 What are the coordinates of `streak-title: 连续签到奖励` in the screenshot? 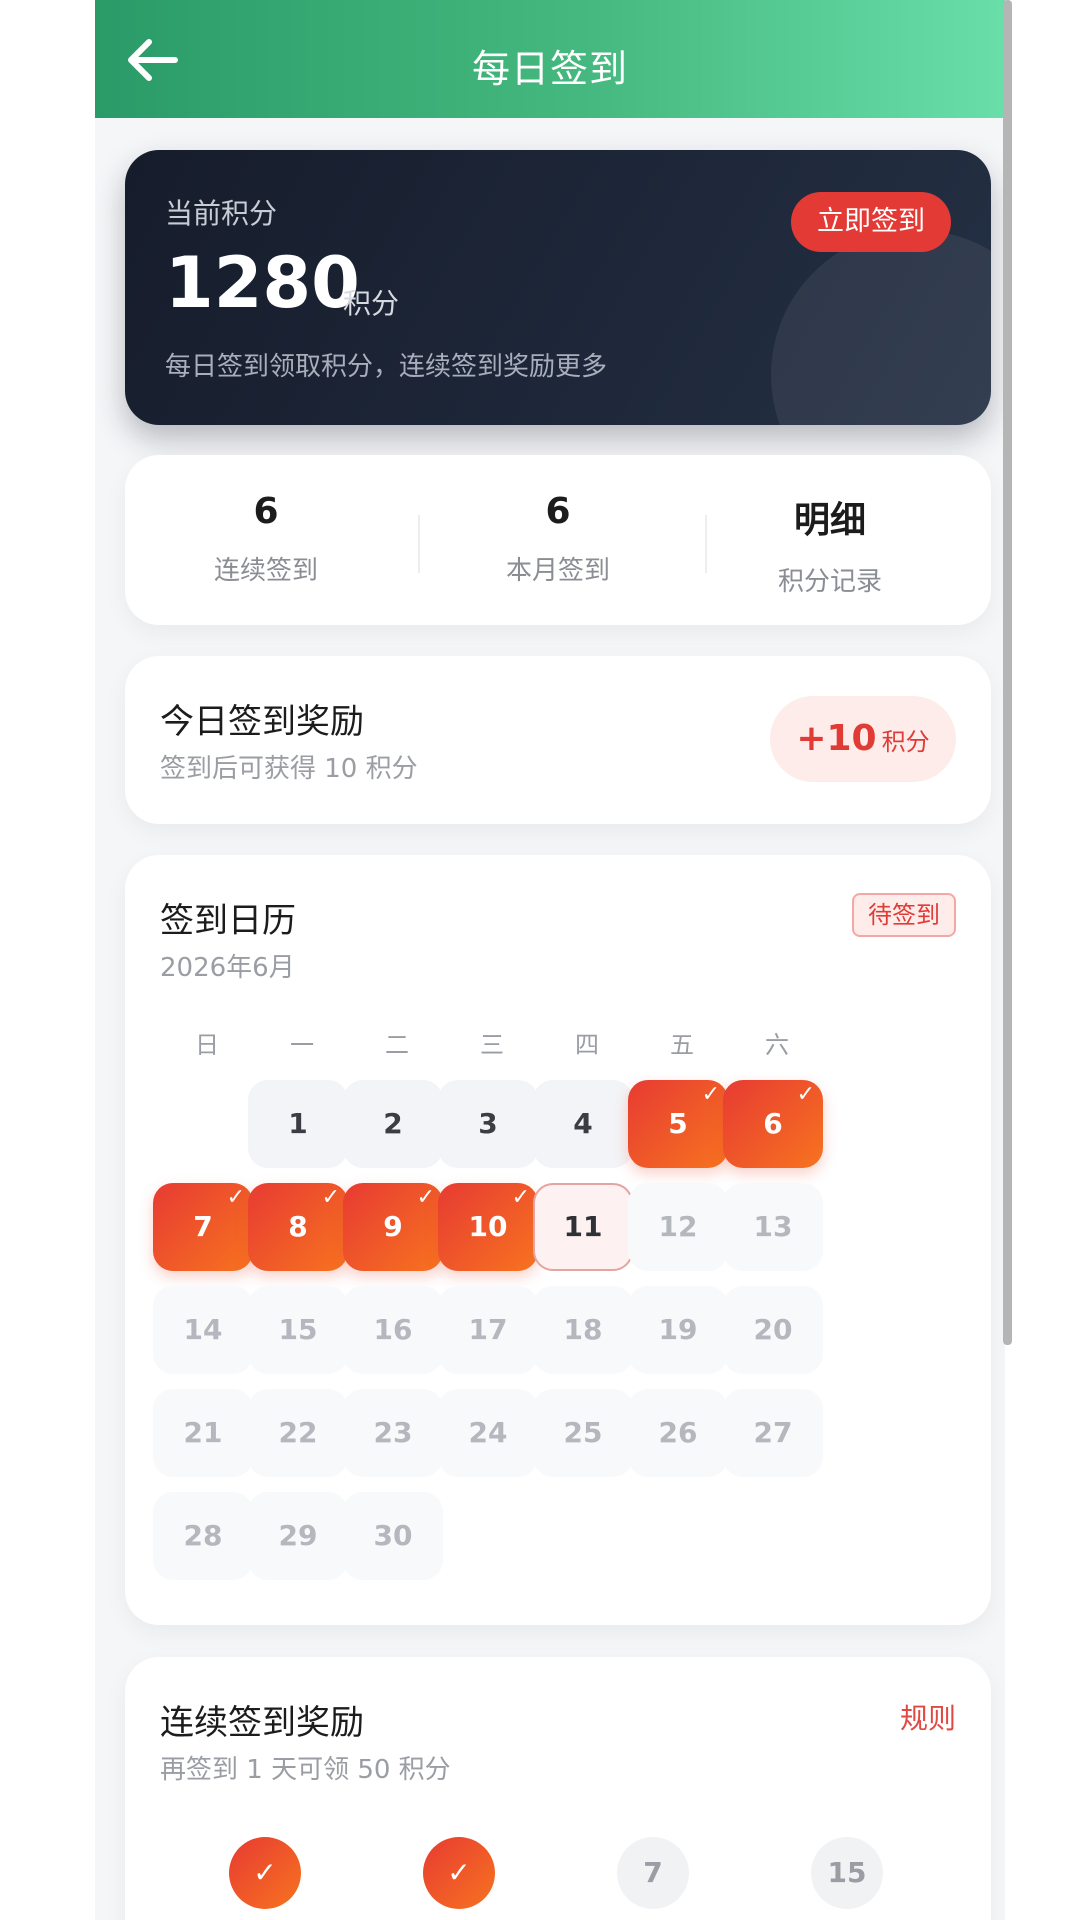 It's located at (262, 1723).